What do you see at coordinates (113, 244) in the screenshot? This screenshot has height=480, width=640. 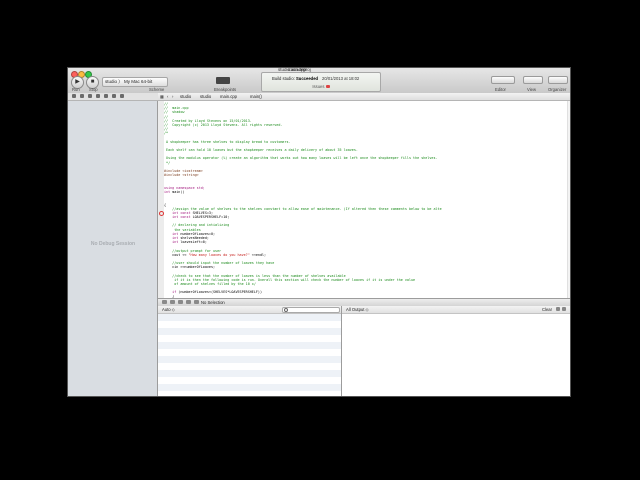 I see `no-debug-session-text: No Debug Session` at bounding box center [113, 244].